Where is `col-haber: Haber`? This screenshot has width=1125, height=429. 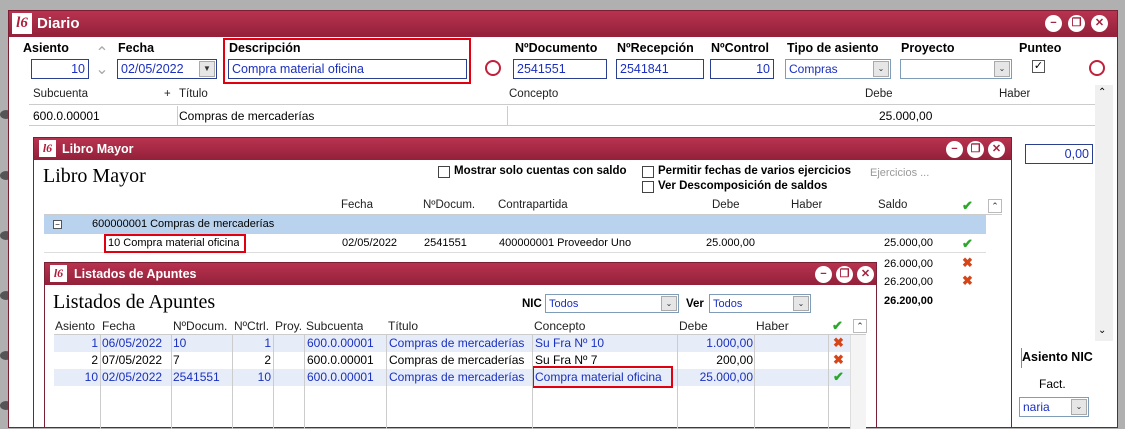 col-haber: Haber is located at coordinates (772, 326).